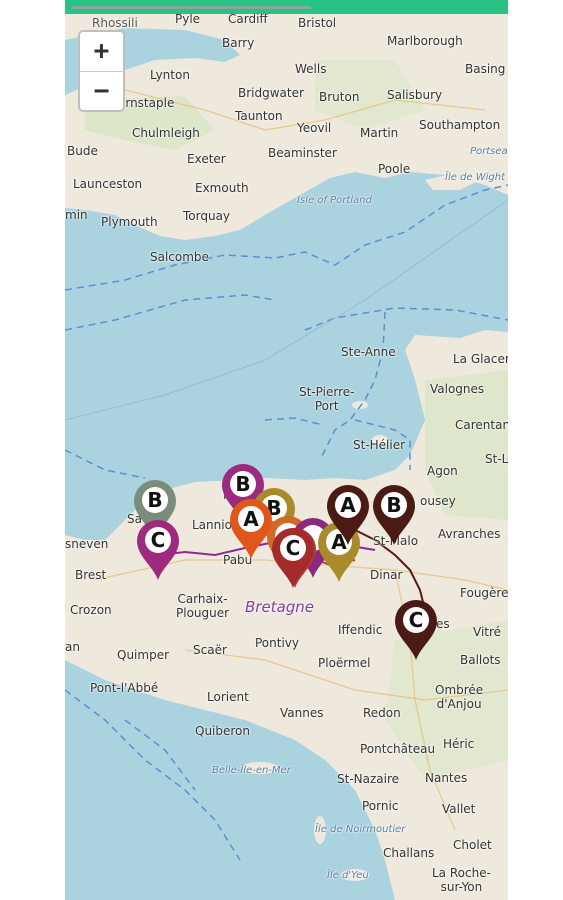 This screenshot has width=563, height=900. What do you see at coordinates (228, 697) in the screenshot?
I see `place-label: Lorient` at bounding box center [228, 697].